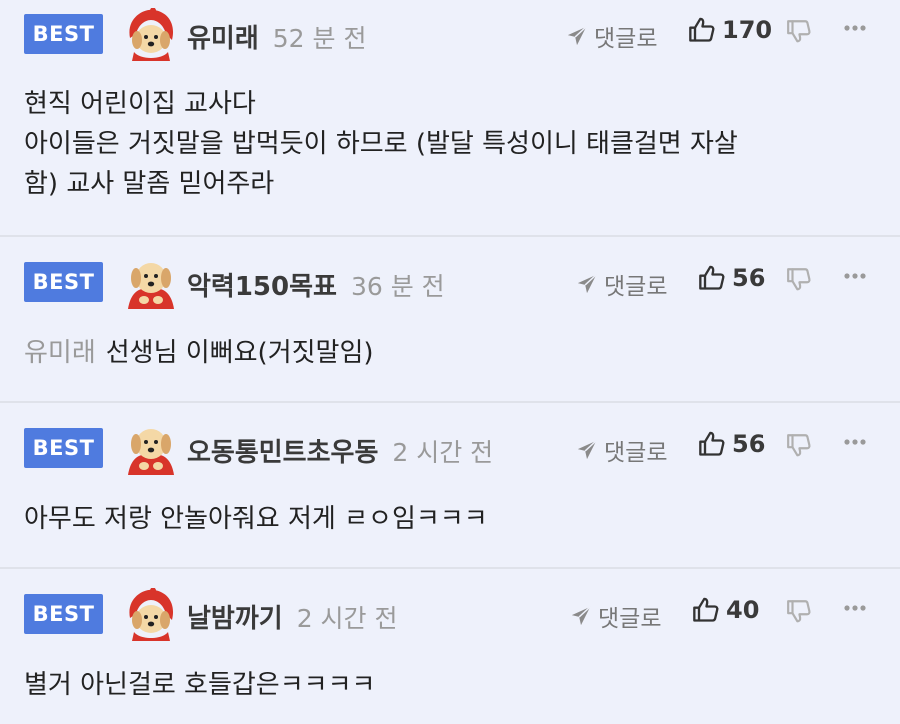 Image resolution: width=900 pixels, height=724 pixels. I want to click on author-line: 오동통민트초우동 2 시간 전, so click(340, 450).